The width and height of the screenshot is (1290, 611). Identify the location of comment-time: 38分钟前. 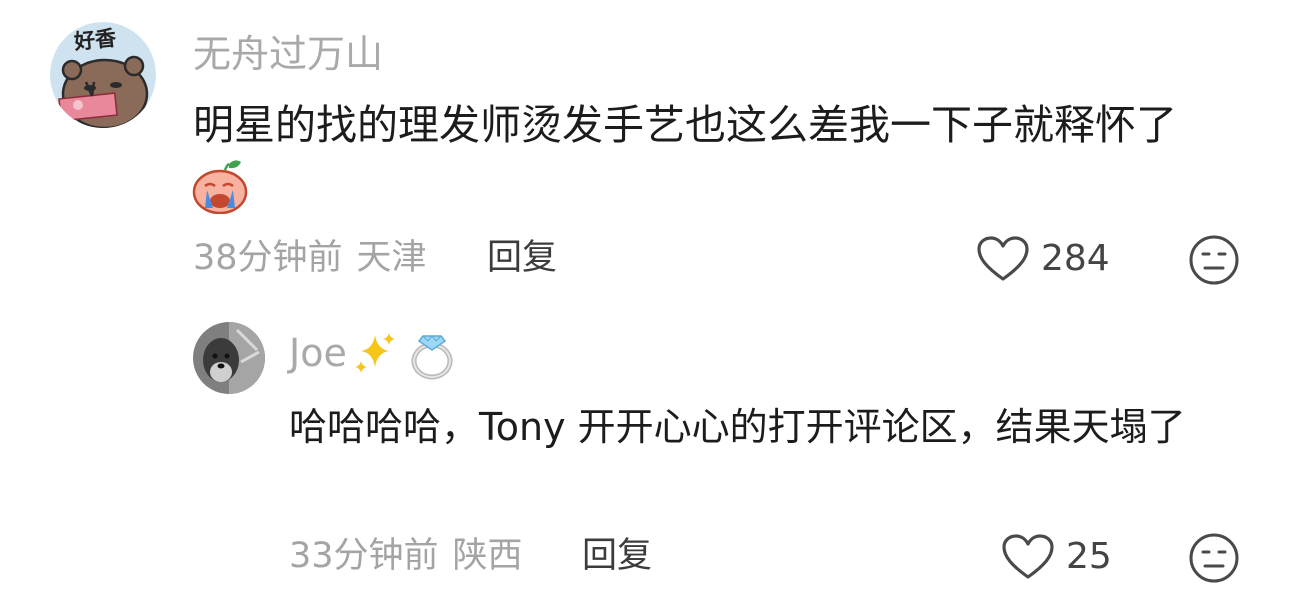
(268, 258).